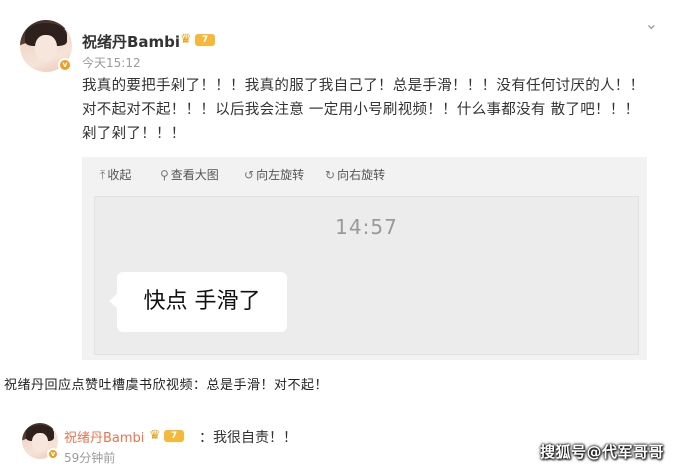 The width and height of the screenshot is (680, 469). I want to click on reply-text: ：我很自责！！, so click(248, 438).